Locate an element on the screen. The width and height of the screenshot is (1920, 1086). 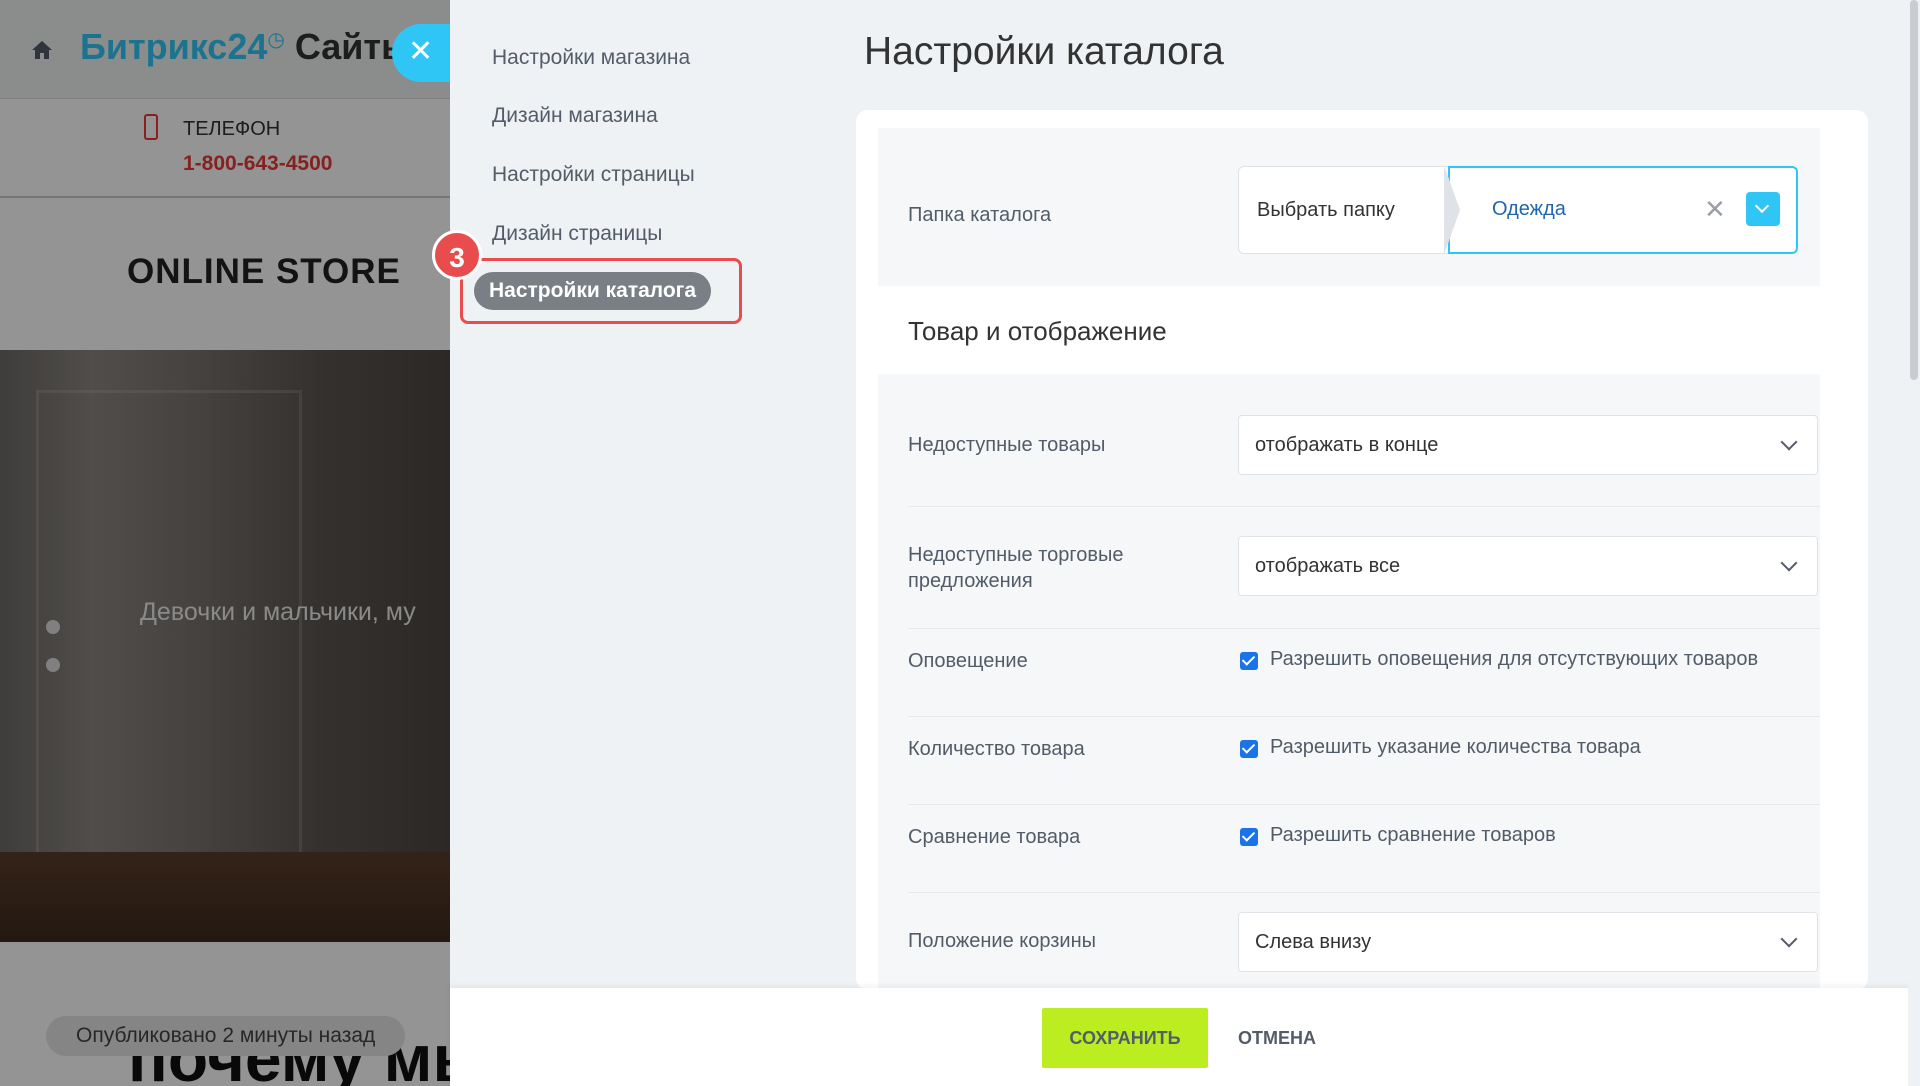
footer-bar: СОХРАНИТЬ ОТМЕНА is located at coordinates (1185, 1037).